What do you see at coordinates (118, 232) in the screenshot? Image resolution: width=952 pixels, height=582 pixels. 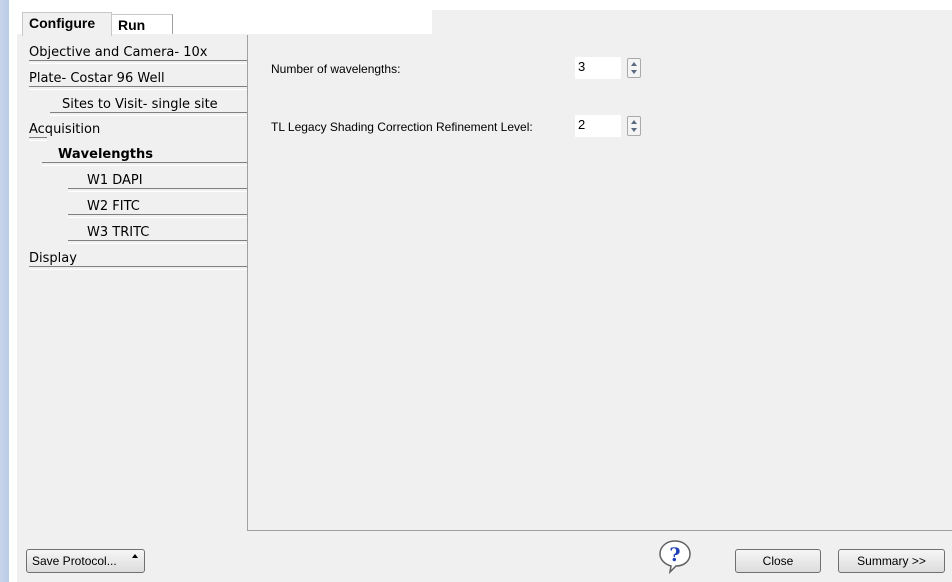 I see `nav-item-label: W3 TRITC` at bounding box center [118, 232].